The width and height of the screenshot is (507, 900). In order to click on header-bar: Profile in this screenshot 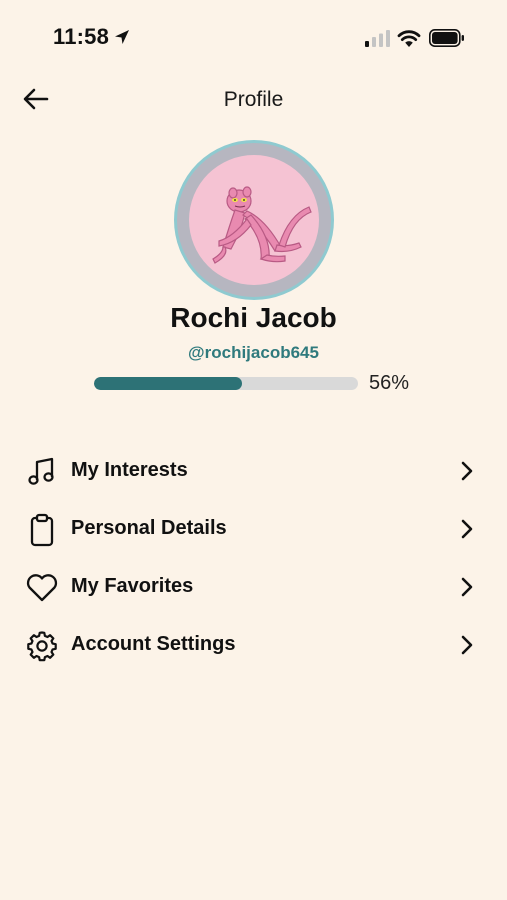, I will do `click(253, 100)`.